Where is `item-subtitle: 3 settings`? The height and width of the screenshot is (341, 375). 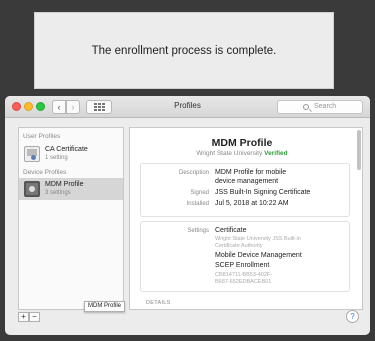
item-subtitle: 3 settings is located at coordinates (58, 193).